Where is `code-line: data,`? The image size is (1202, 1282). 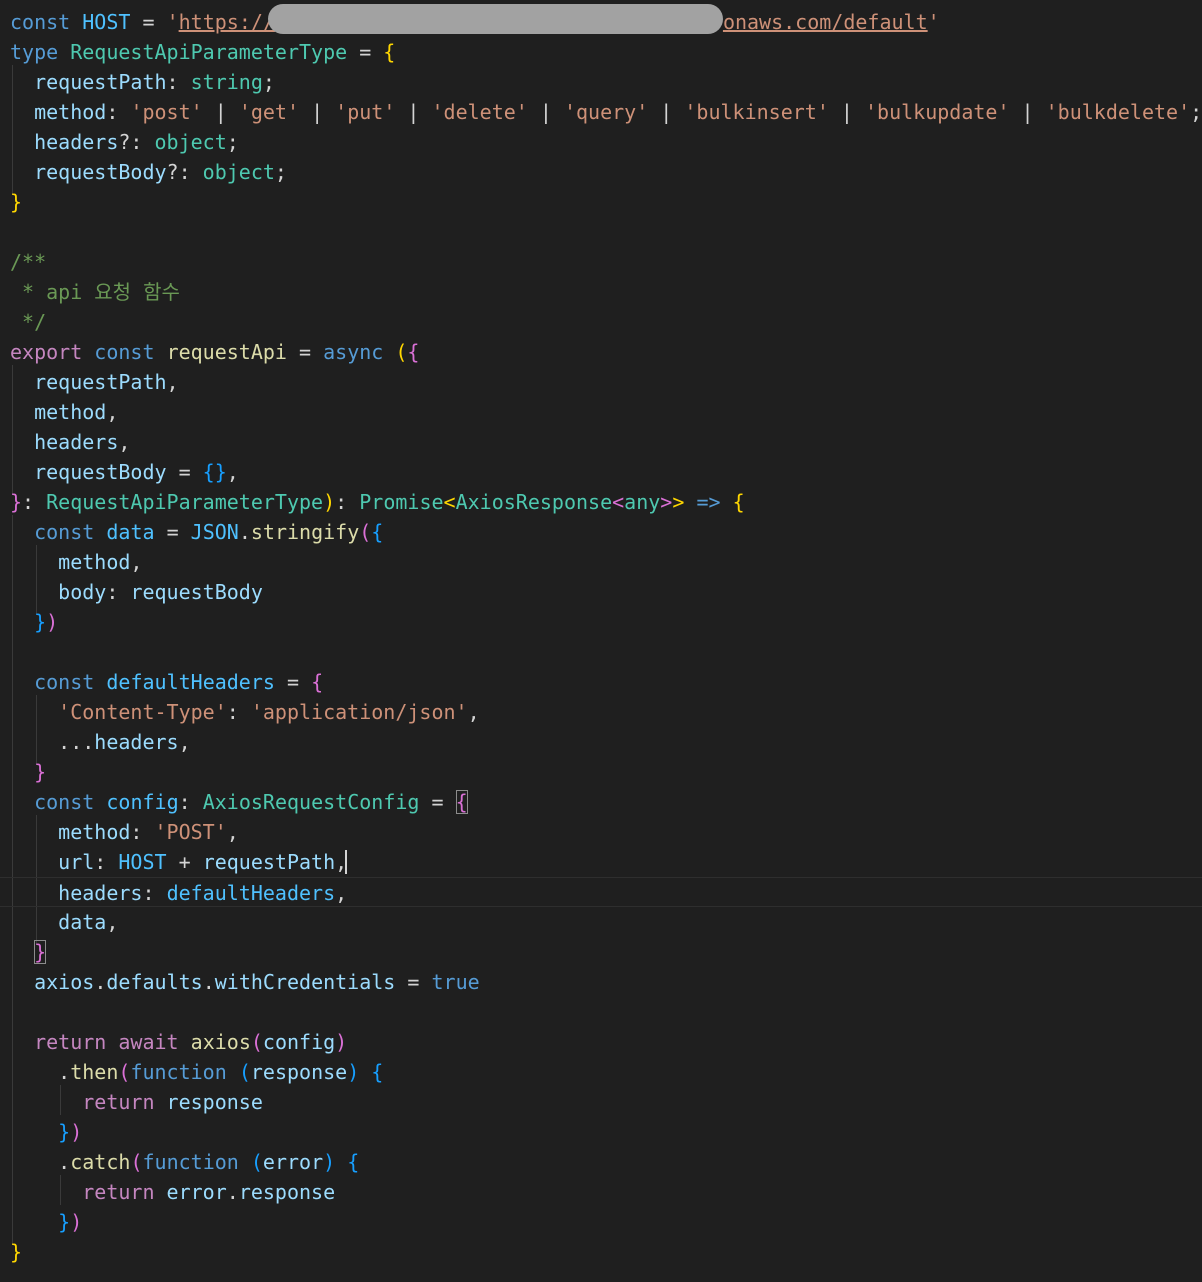
code-line: data, is located at coordinates (64, 922).